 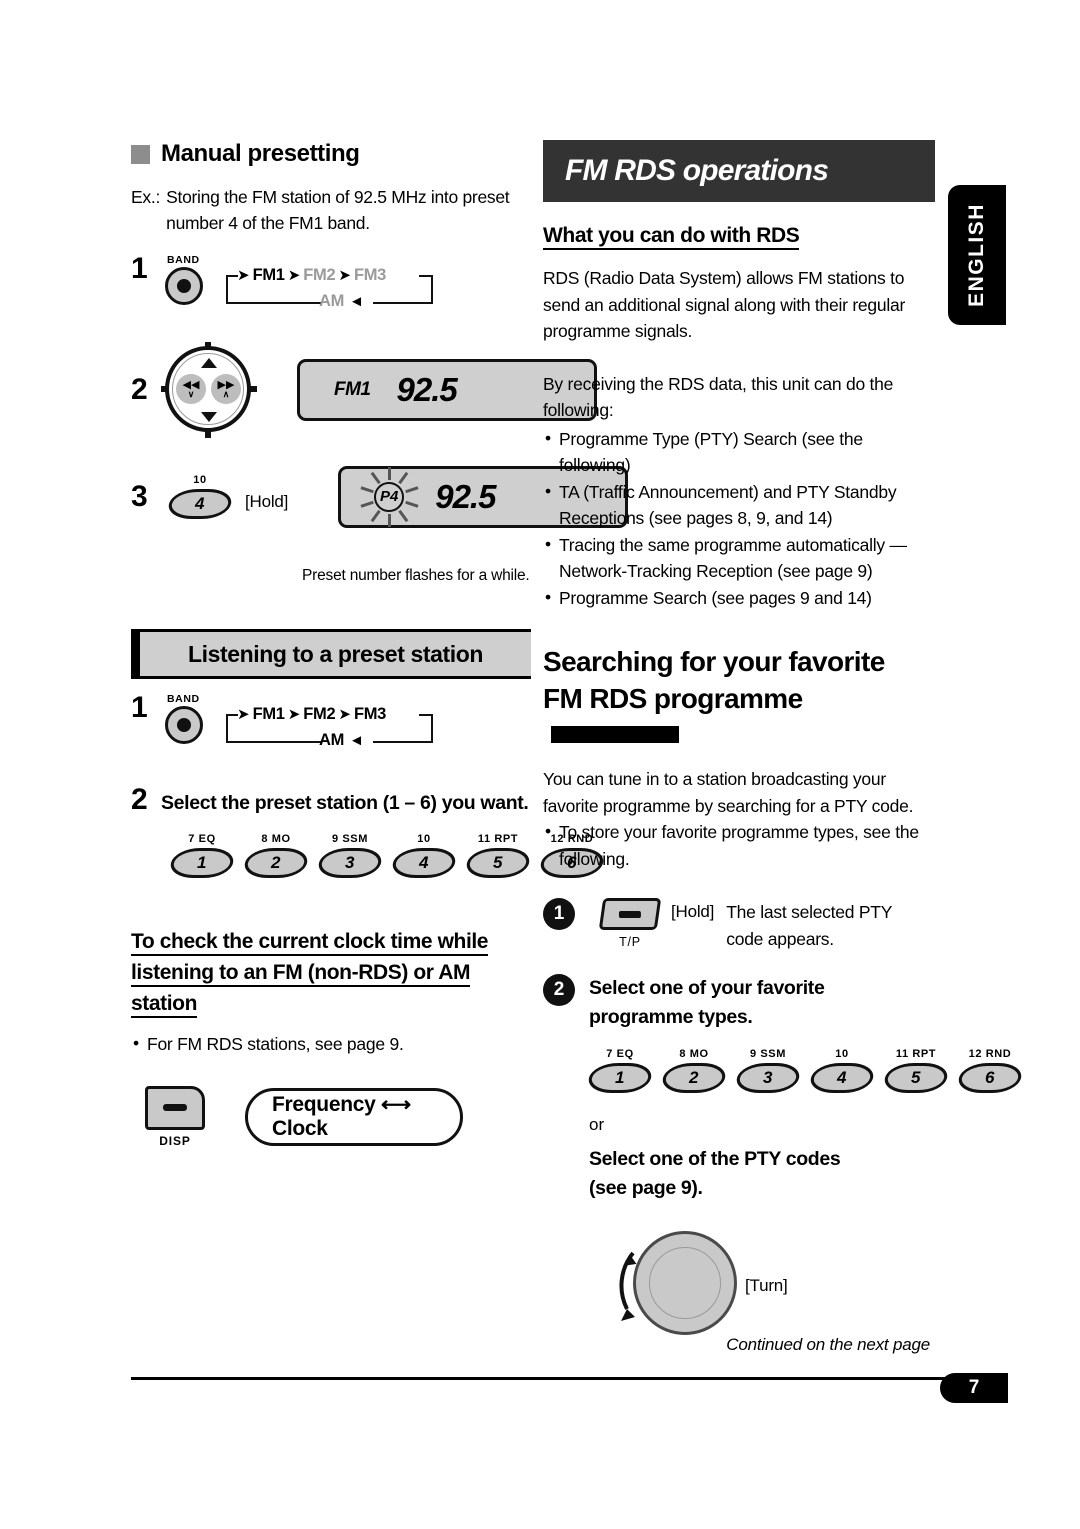 I want to click on preset-key-4-group: 10 4, so click(x=200, y=496).